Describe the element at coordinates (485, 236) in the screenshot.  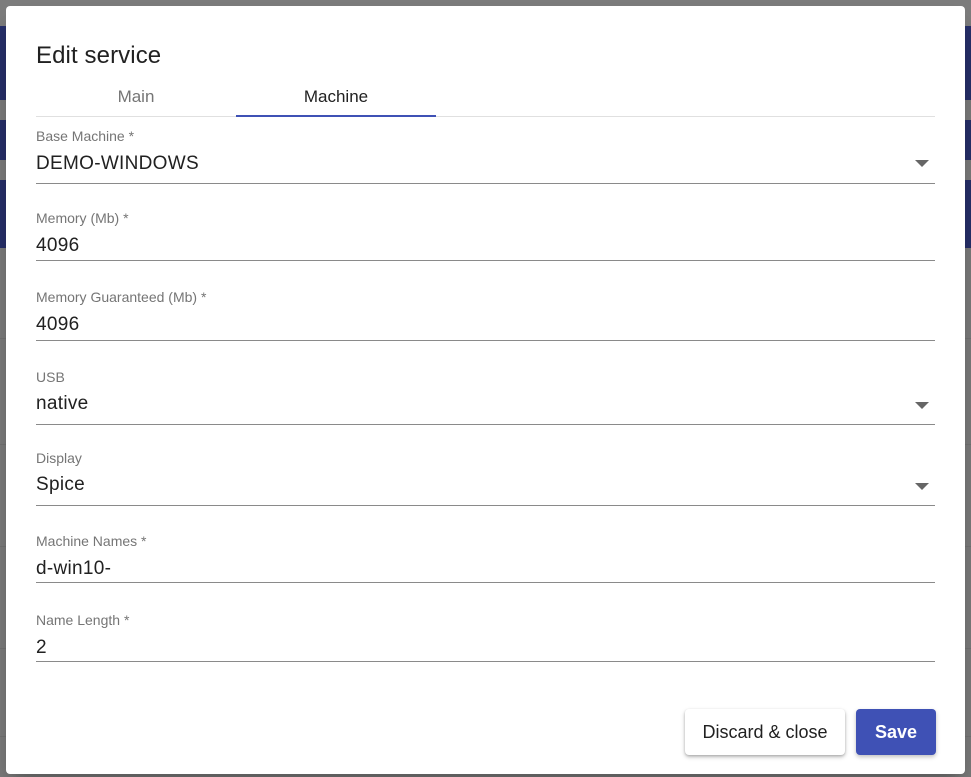
I see `memory-field: Memory (Mb) * 4096` at that location.